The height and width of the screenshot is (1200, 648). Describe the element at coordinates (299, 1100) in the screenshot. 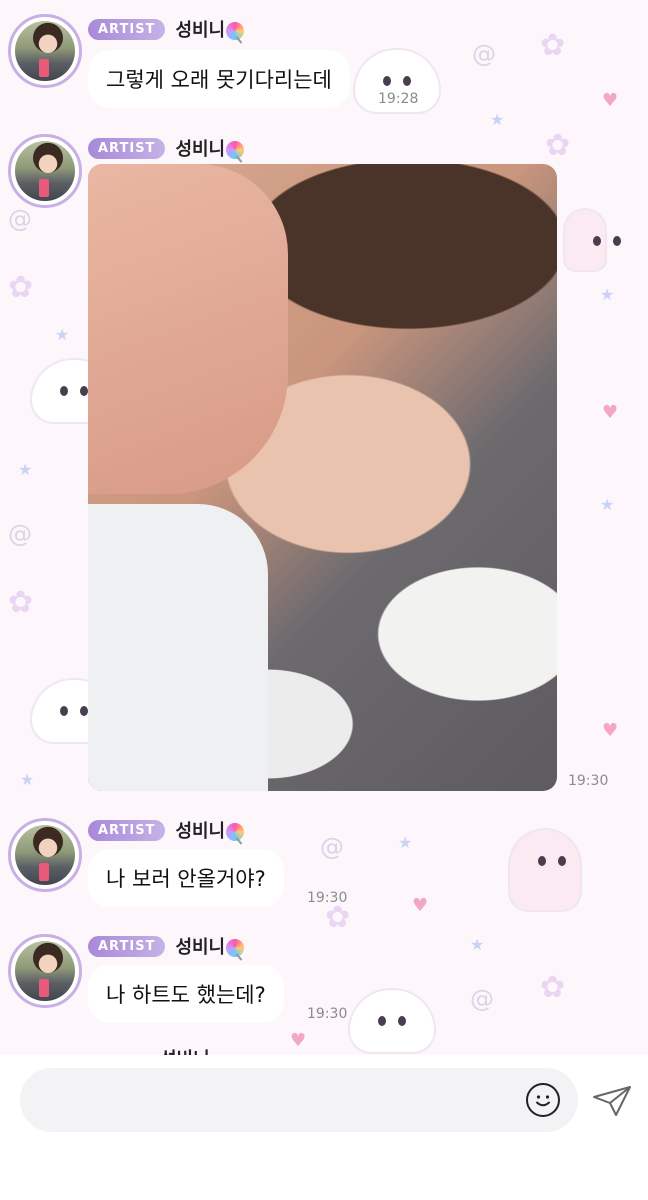

I see `message-input` at that location.